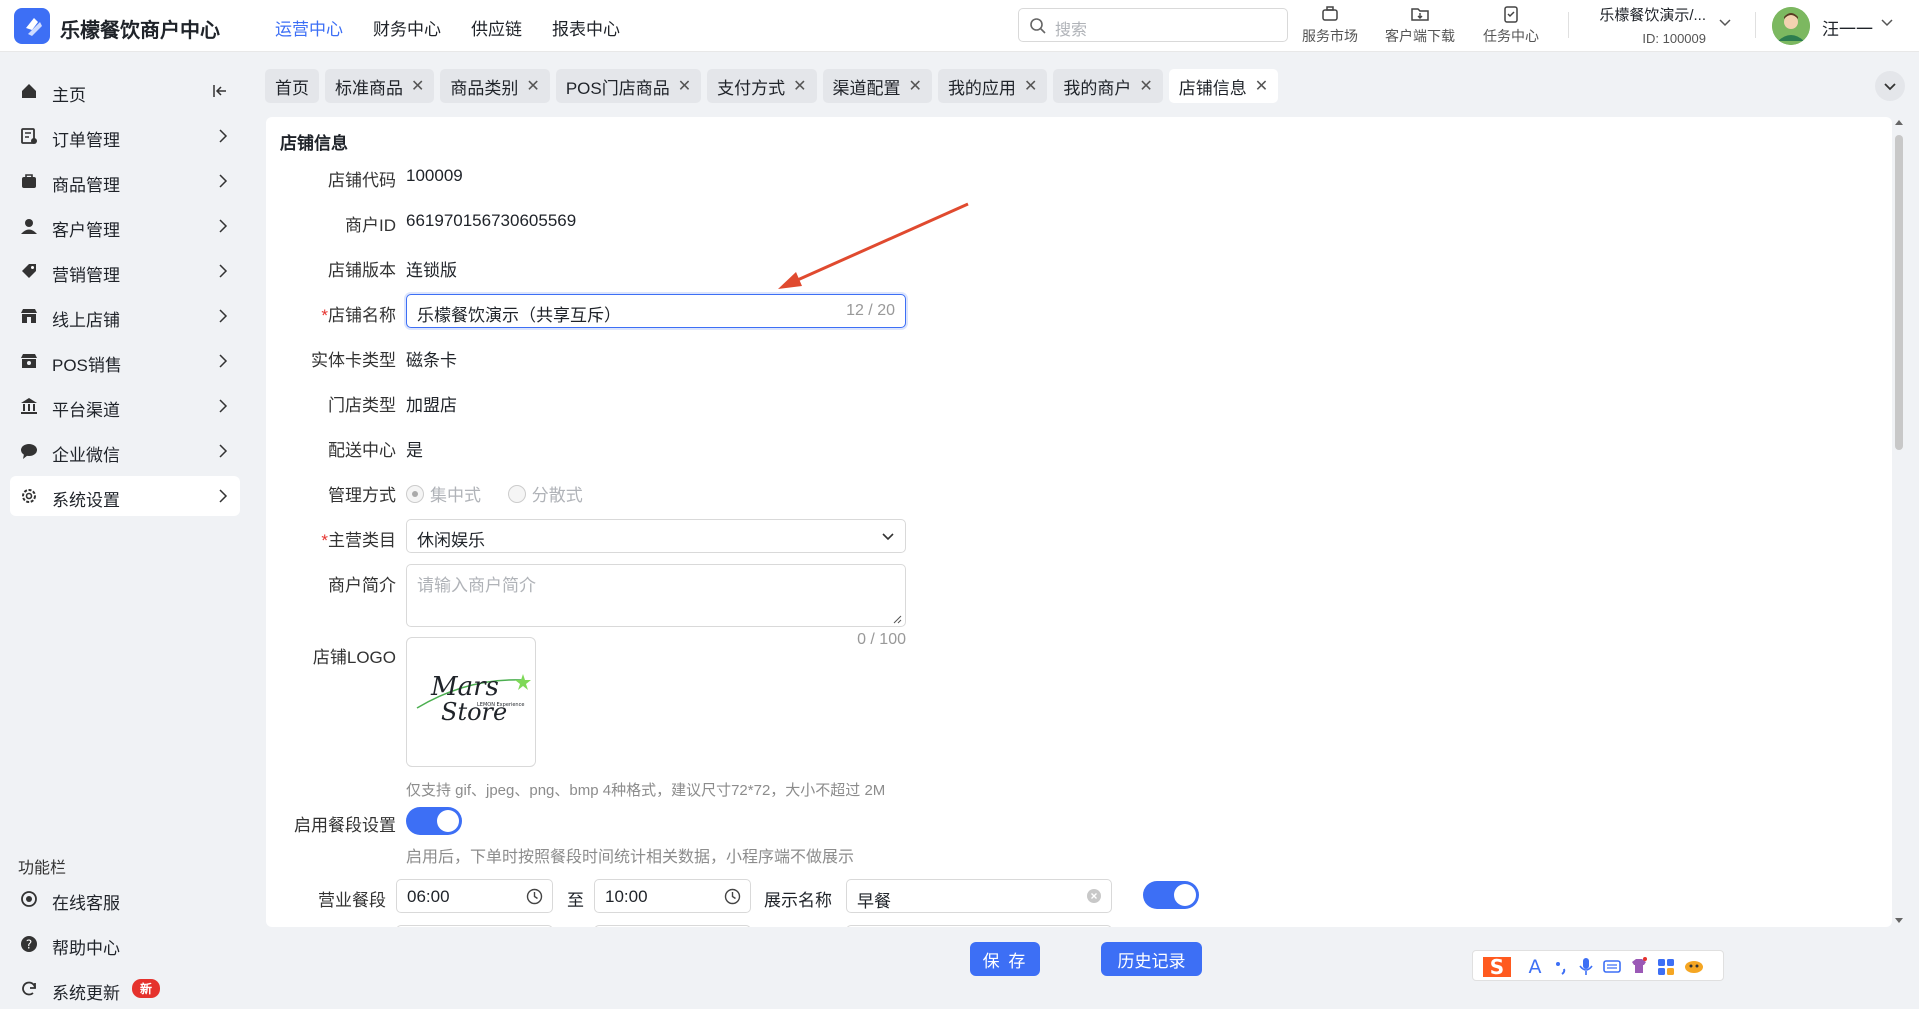  I want to click on sidebar-item-online-service: 在线客服, so click(125, 899).